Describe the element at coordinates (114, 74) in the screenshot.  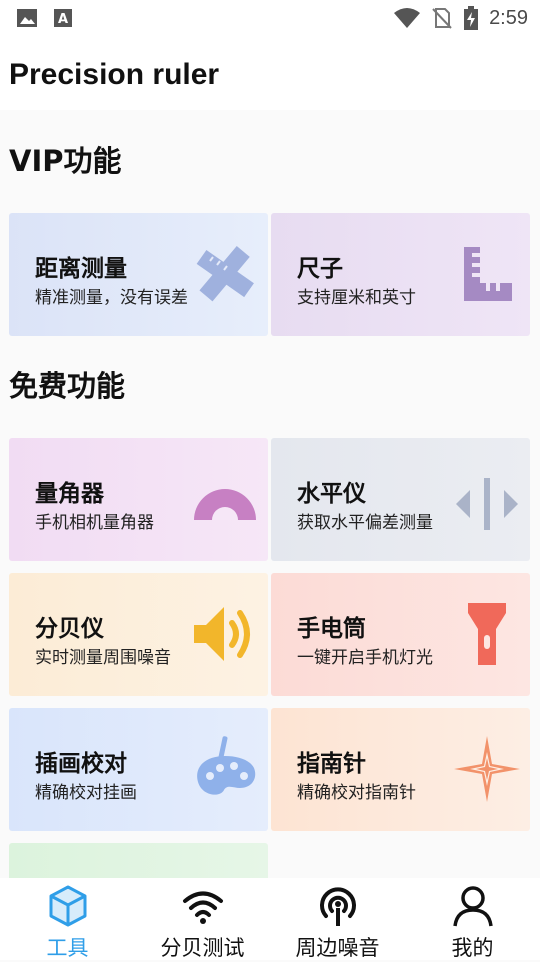
I see `page-title: Precision ruler` at that location.